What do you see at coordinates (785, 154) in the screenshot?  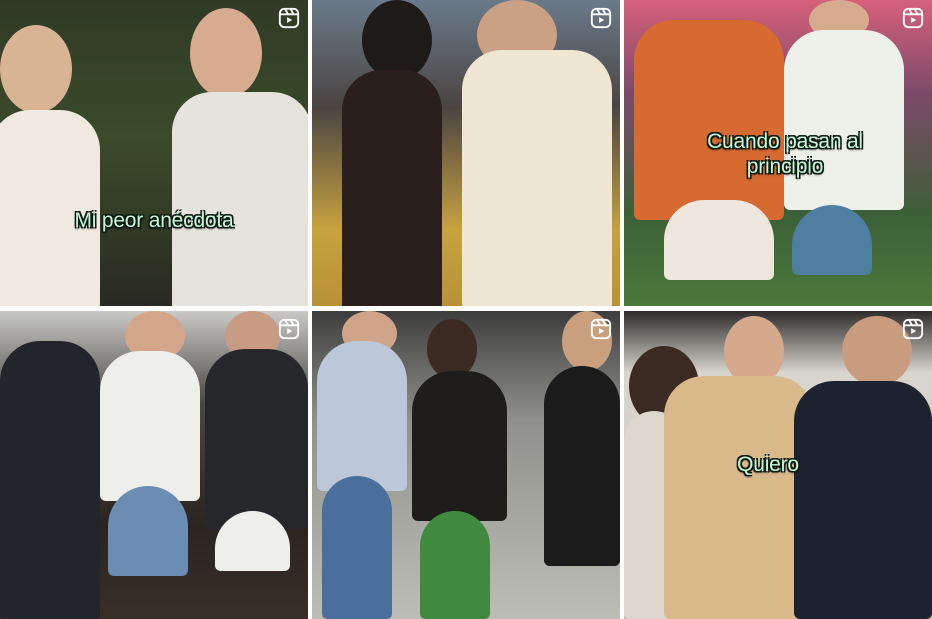 I see `reel-caption: Cuando pasan al principio` at bounding box center [785, 154].